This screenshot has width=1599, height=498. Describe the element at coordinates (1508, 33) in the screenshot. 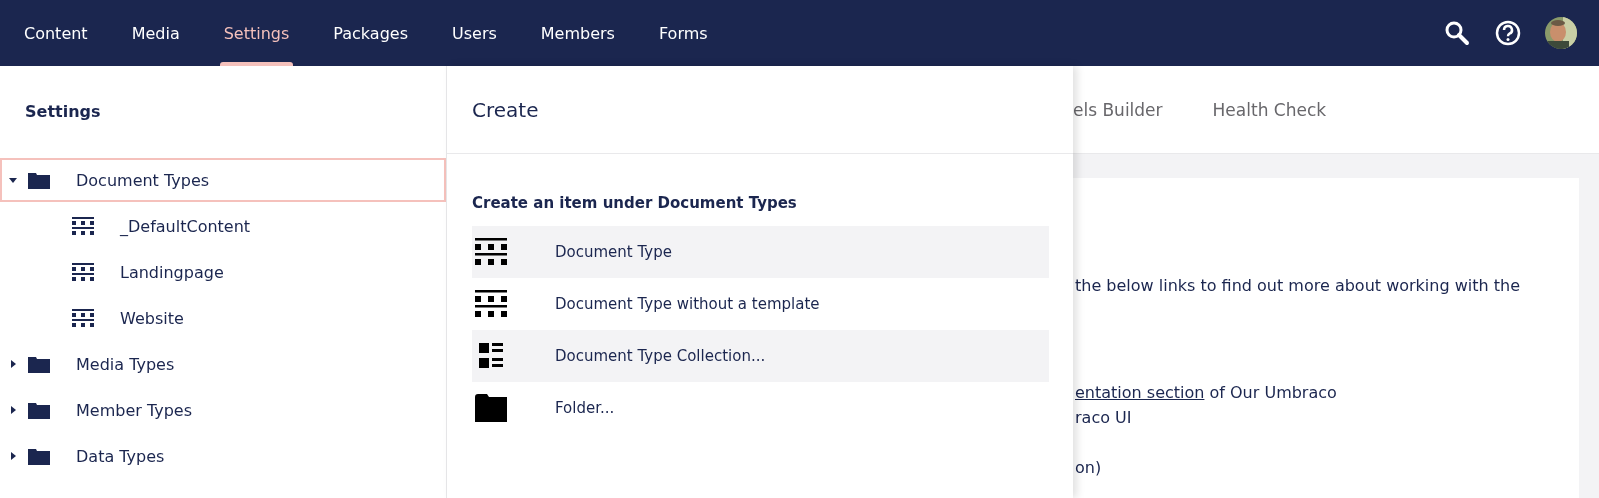

I see `help-icon` at that location.